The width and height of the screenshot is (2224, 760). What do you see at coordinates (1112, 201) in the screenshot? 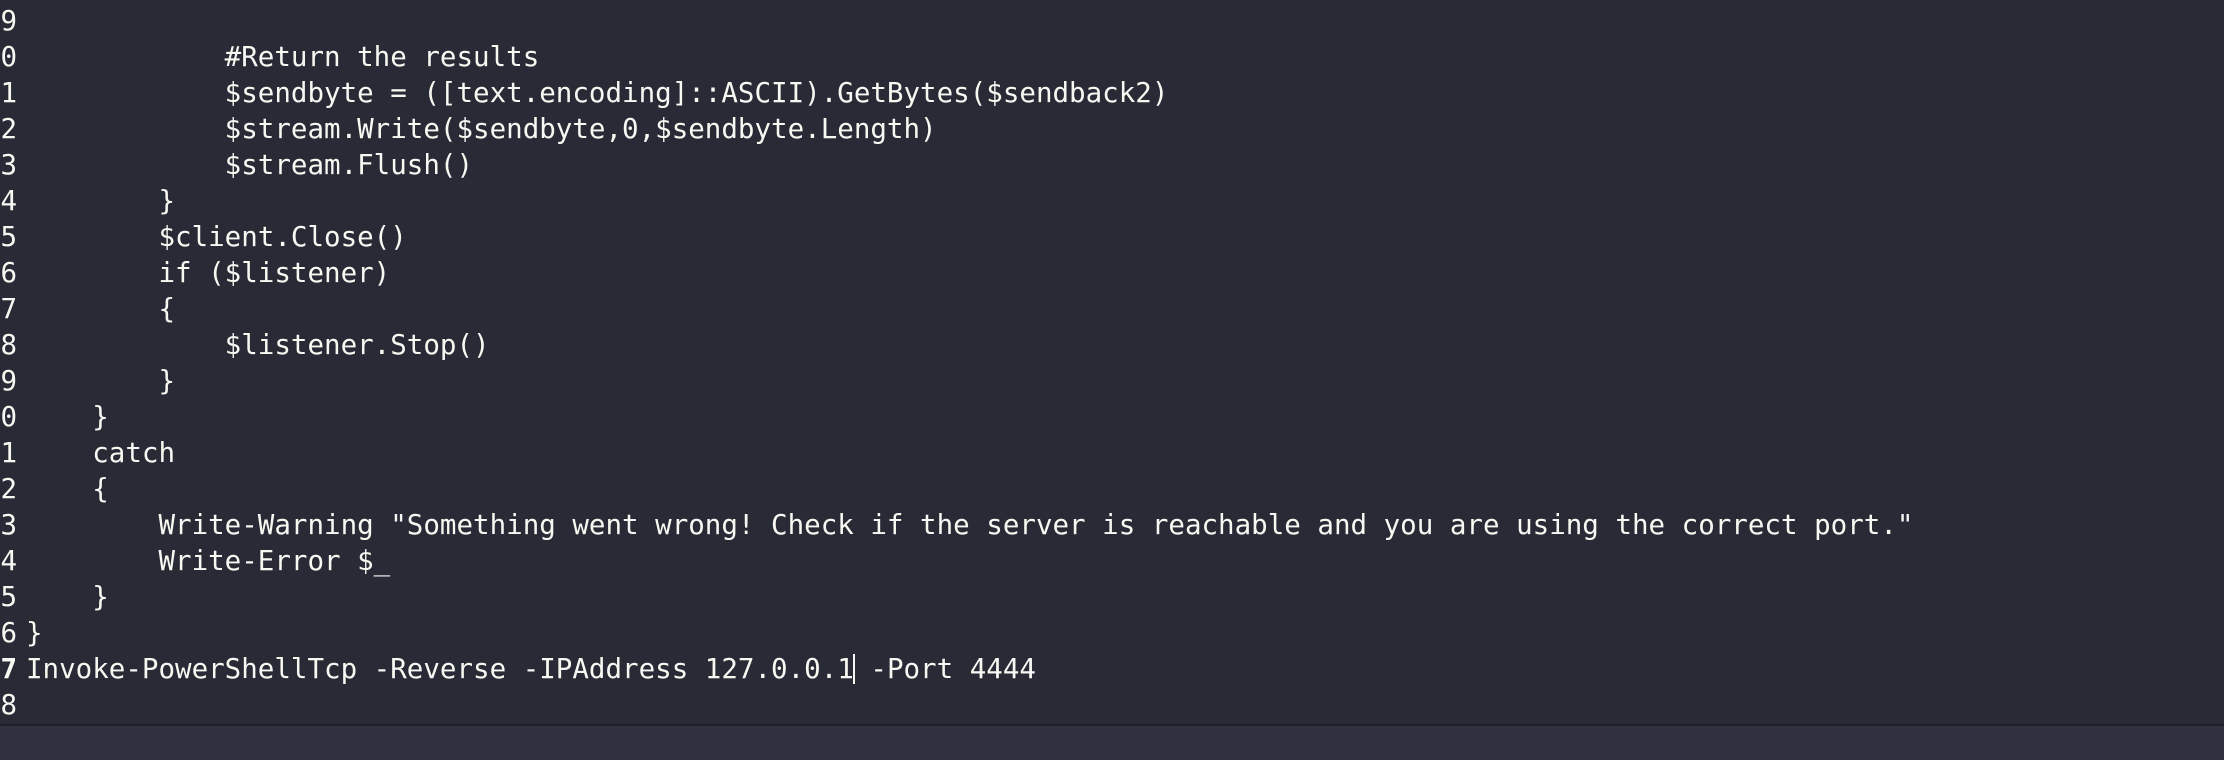
I see `code-line: 4 }` at bounding box center [1112, 201].